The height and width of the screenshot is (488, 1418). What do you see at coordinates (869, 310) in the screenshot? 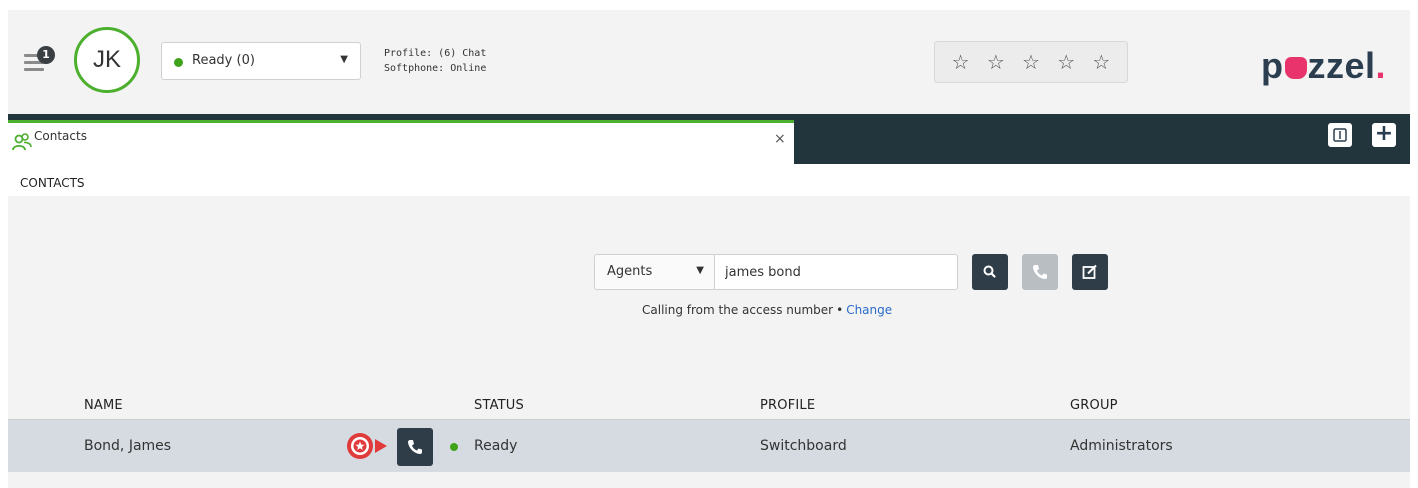
I see `change-number-link: Change` at bounding box center [869, 310].